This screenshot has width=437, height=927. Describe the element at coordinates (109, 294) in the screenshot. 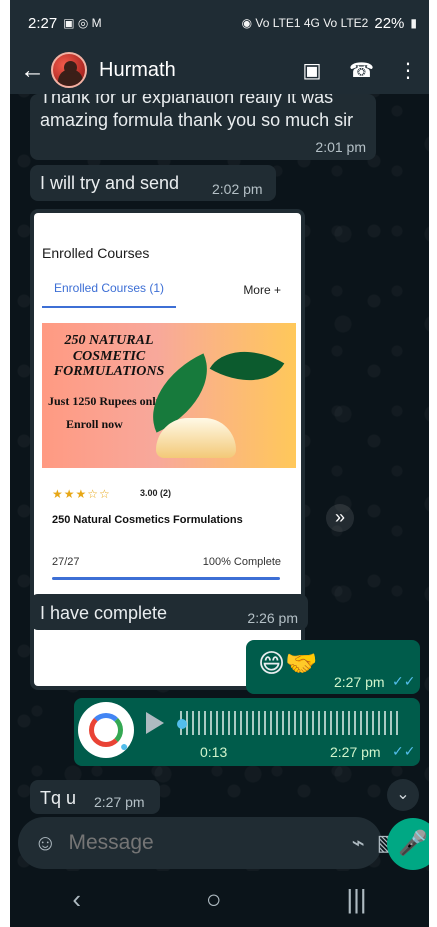

I see `enrolled-courses-tab: Enrolled Courses (1)` at that location.